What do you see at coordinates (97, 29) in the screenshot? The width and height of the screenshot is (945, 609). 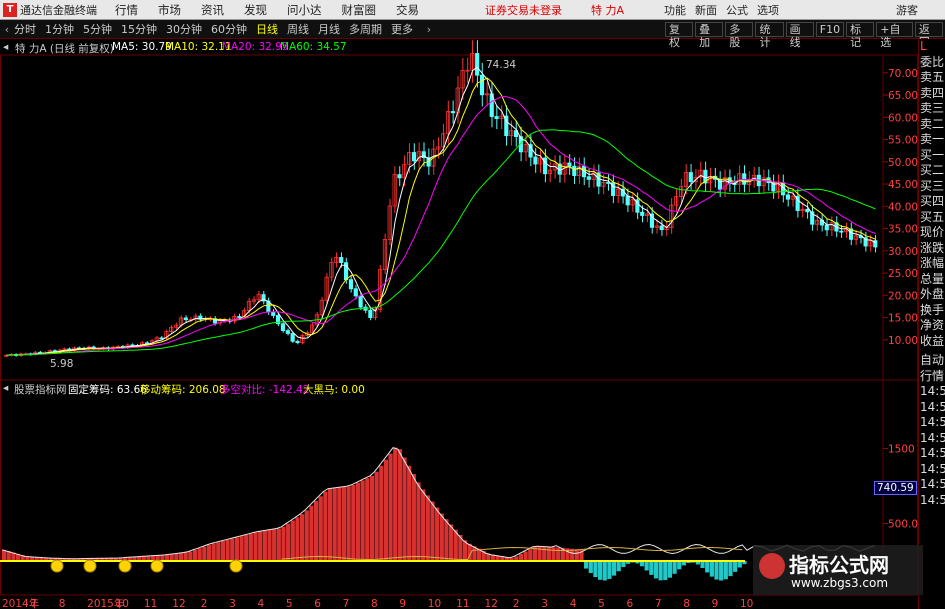 I see `period-5min: 5分钟` at bounding box center [97, 29].